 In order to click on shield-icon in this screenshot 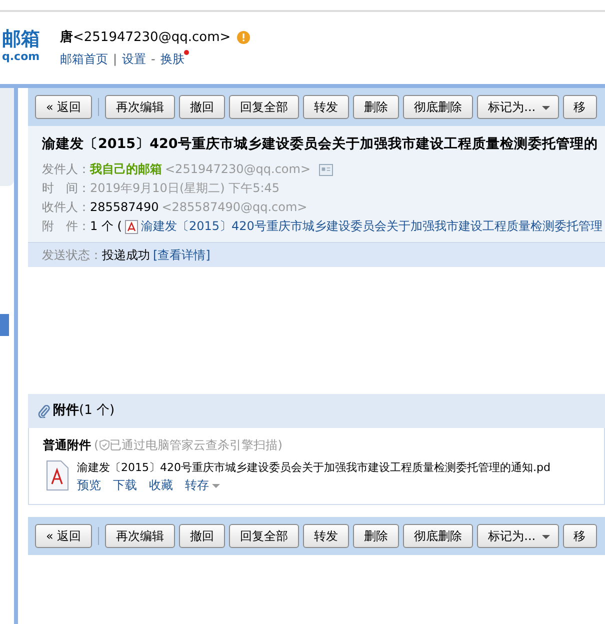, I will do `click(104, 444)`.